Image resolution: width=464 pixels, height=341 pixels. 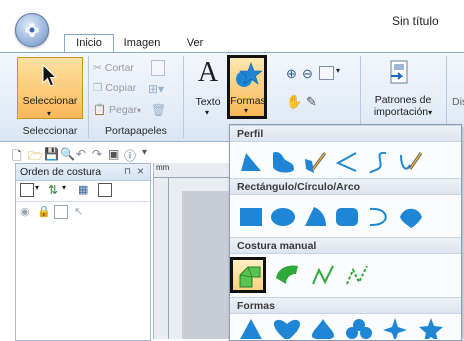 What do you see at coordinates (323, 275) in the screenshot?
I see `manual-line-stitch-icon` at bounding box center [323, 275].